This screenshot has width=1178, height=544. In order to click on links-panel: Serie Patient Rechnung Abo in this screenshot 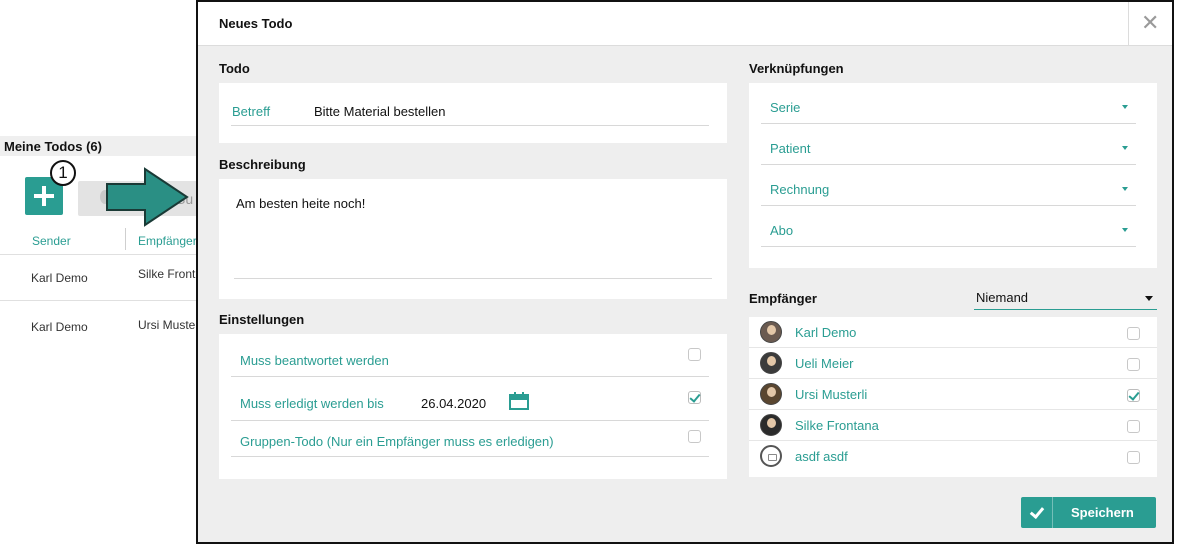, I will do `click(953, 175)`.